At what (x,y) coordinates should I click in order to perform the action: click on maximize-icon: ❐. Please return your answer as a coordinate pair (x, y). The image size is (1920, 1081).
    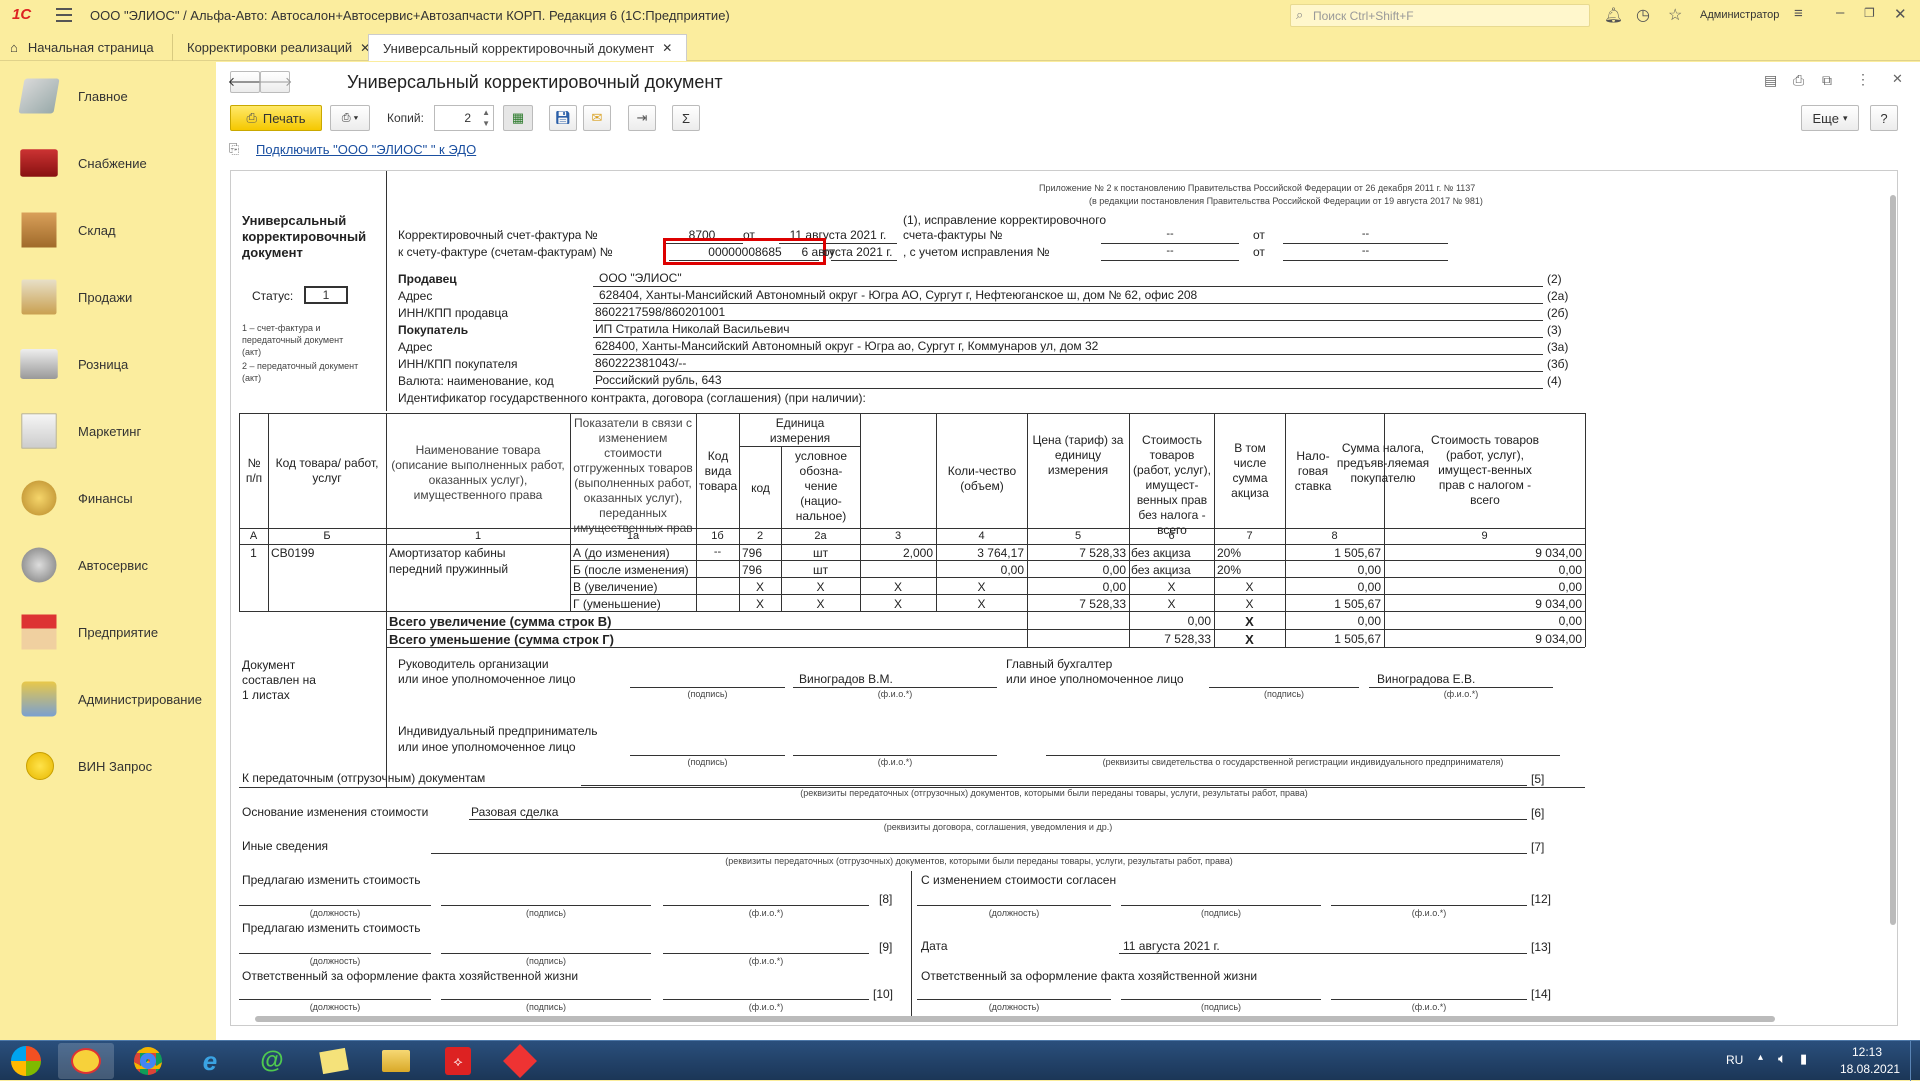
    Looking at the image, I should click on (1869, 13).